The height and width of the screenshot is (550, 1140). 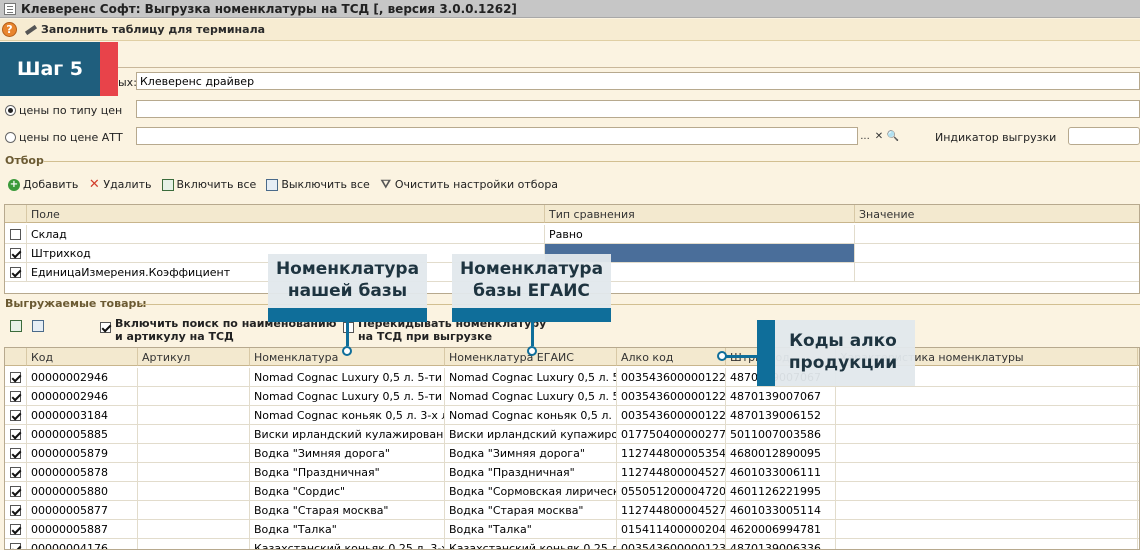 What do you see at coordinates (347, 510) in the screenshot?
I see `goods-cell-nomenclature: Водка "Старая москва"` at bounding box center [347, 510].